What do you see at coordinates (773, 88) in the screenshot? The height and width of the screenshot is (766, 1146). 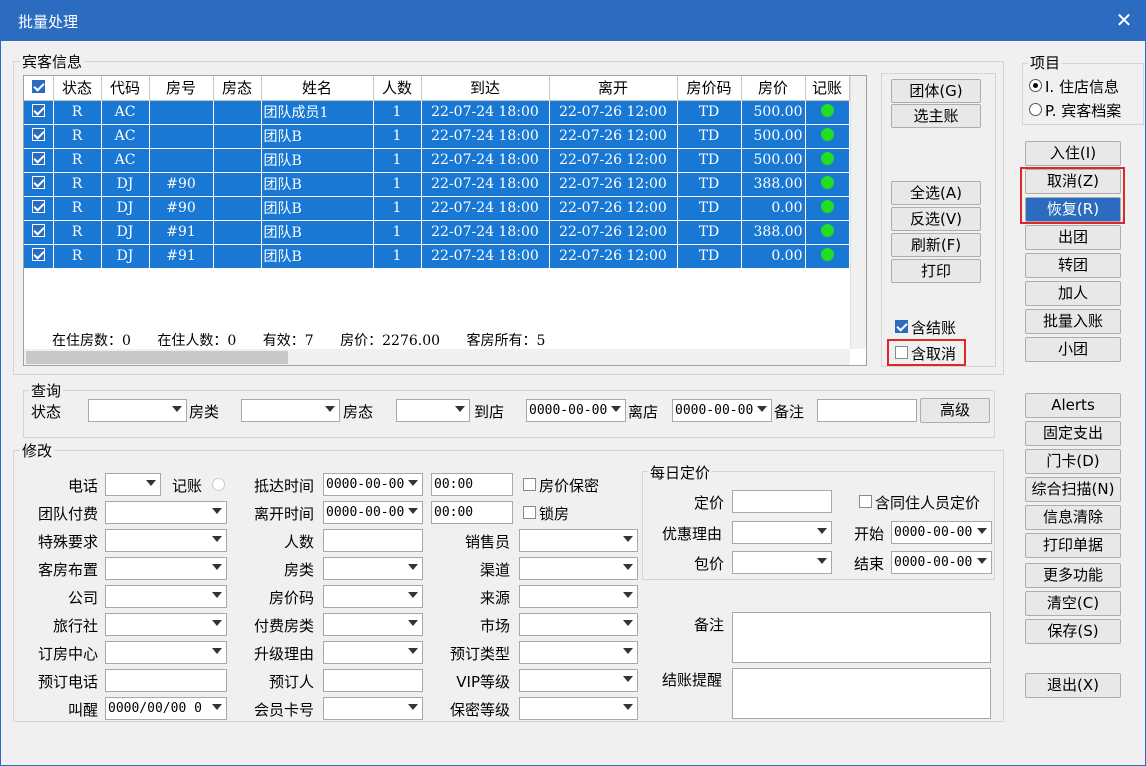 I see `column-header: 房价` at bounding box center [773, 88].